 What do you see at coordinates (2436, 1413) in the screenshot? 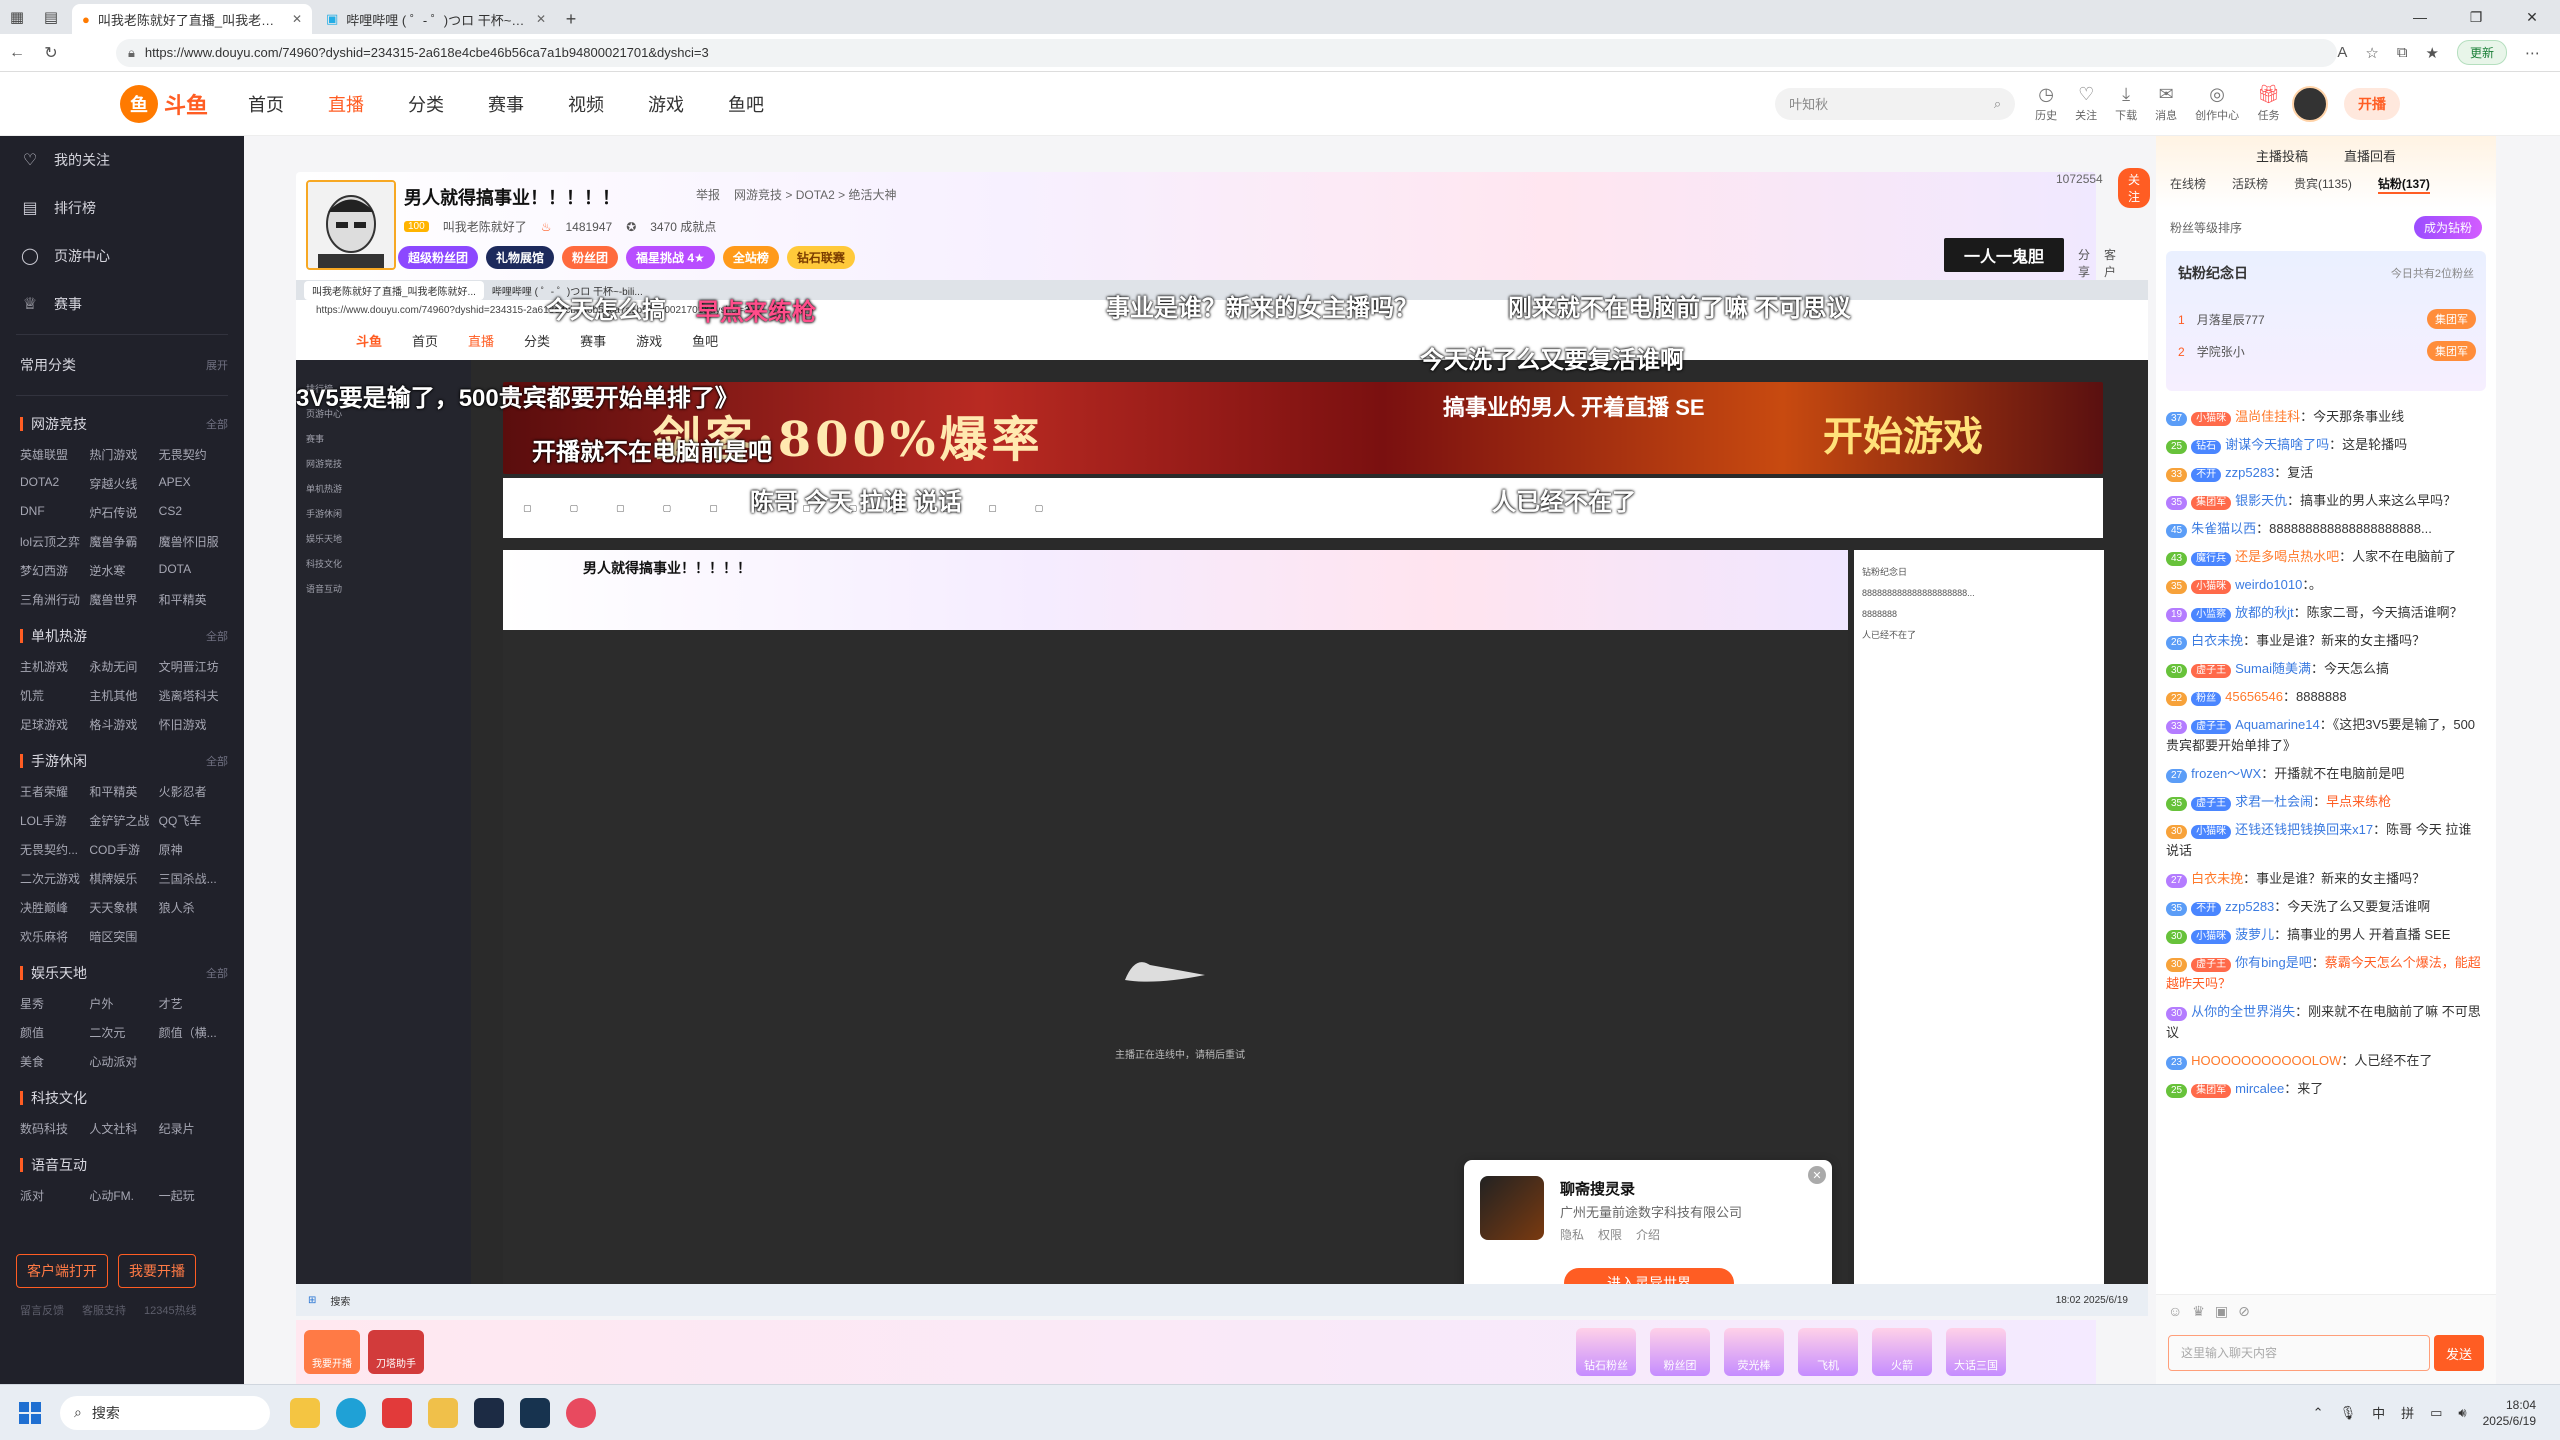
I see `network-icon: ▭` at bounding box center [2436, 1413].